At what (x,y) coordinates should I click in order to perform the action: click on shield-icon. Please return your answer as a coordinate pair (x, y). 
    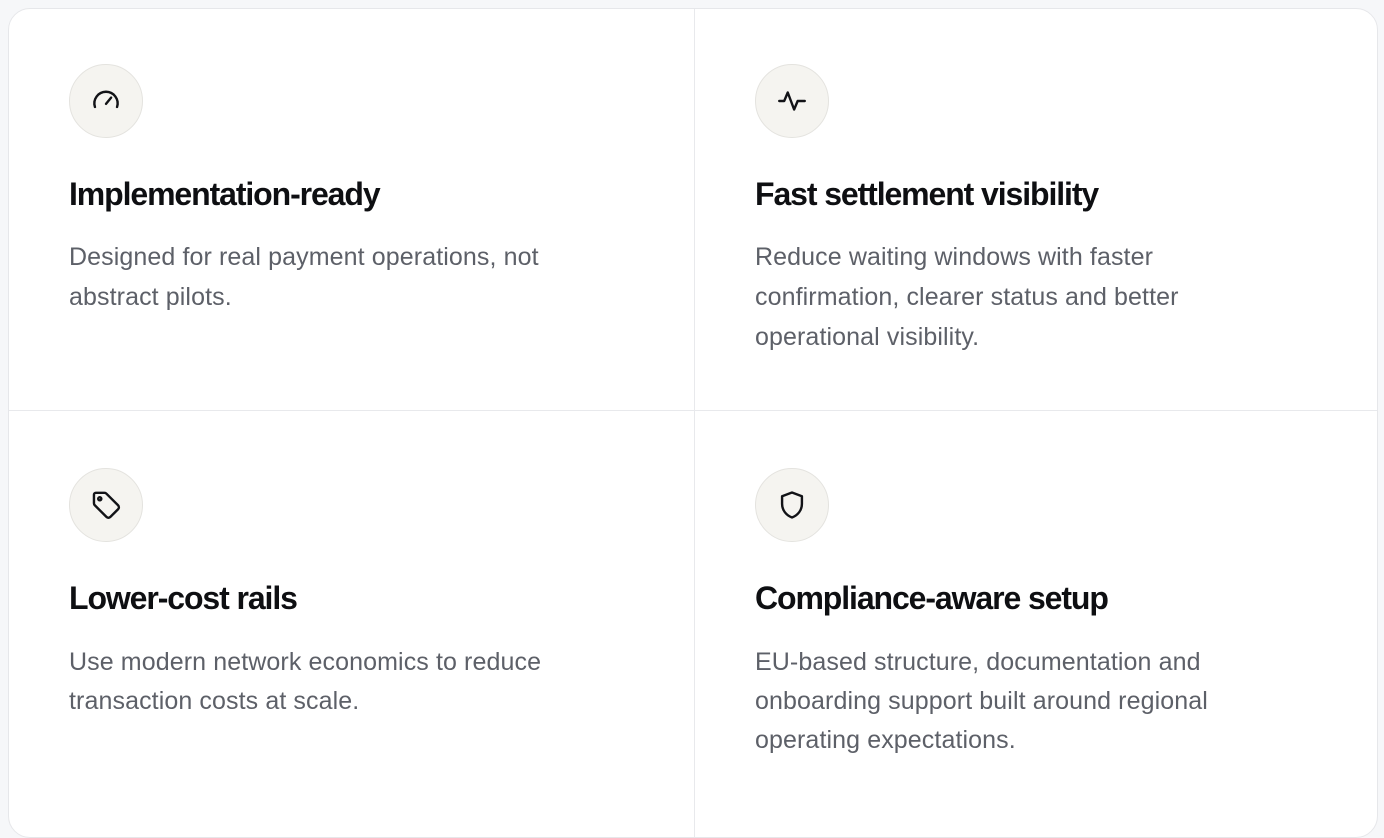
    Looking at the image, I should click on (792, 505).